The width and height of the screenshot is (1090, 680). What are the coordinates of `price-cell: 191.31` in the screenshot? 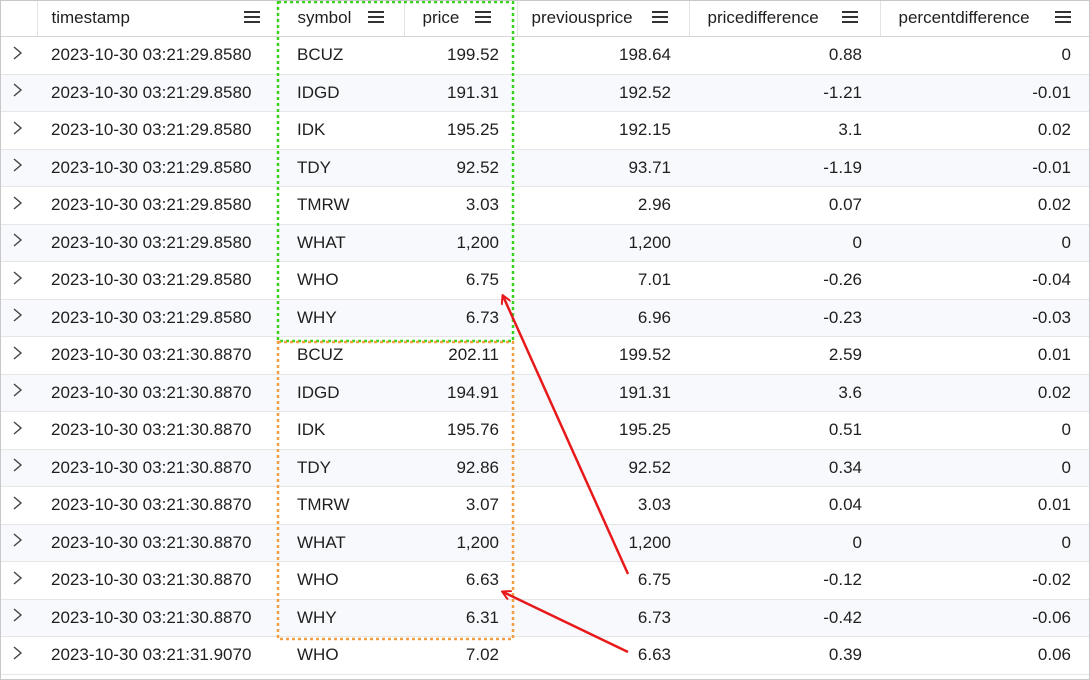 It's located at (460, 93).